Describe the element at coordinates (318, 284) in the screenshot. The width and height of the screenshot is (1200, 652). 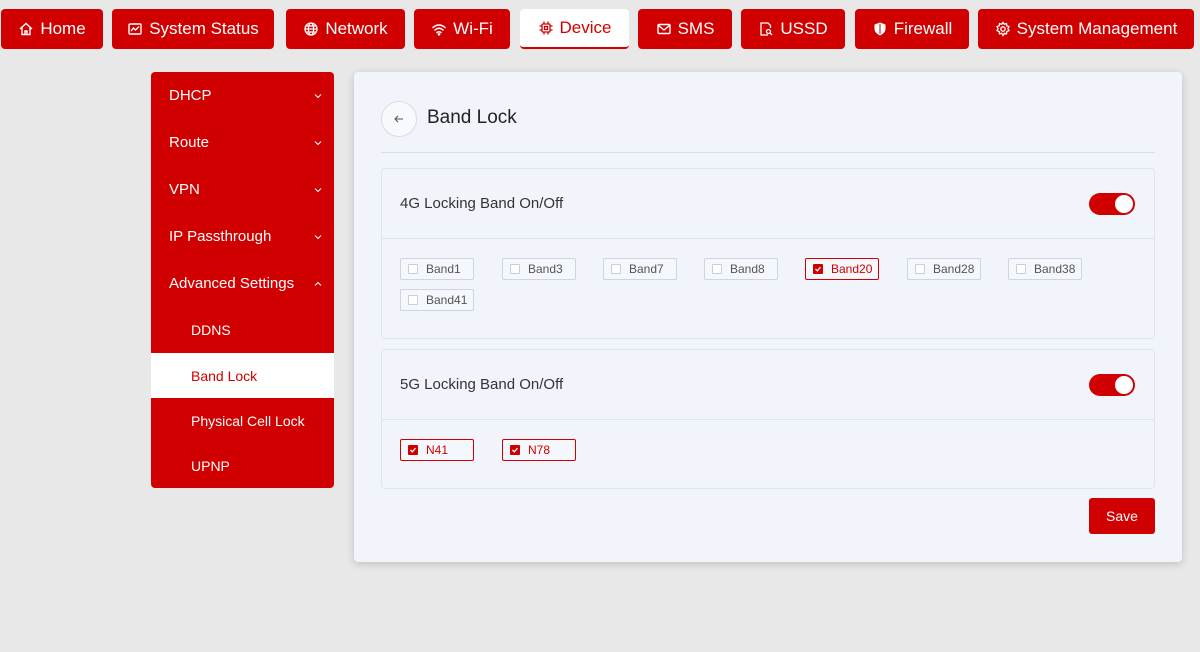
I see `chevron-up-icon` at that location.